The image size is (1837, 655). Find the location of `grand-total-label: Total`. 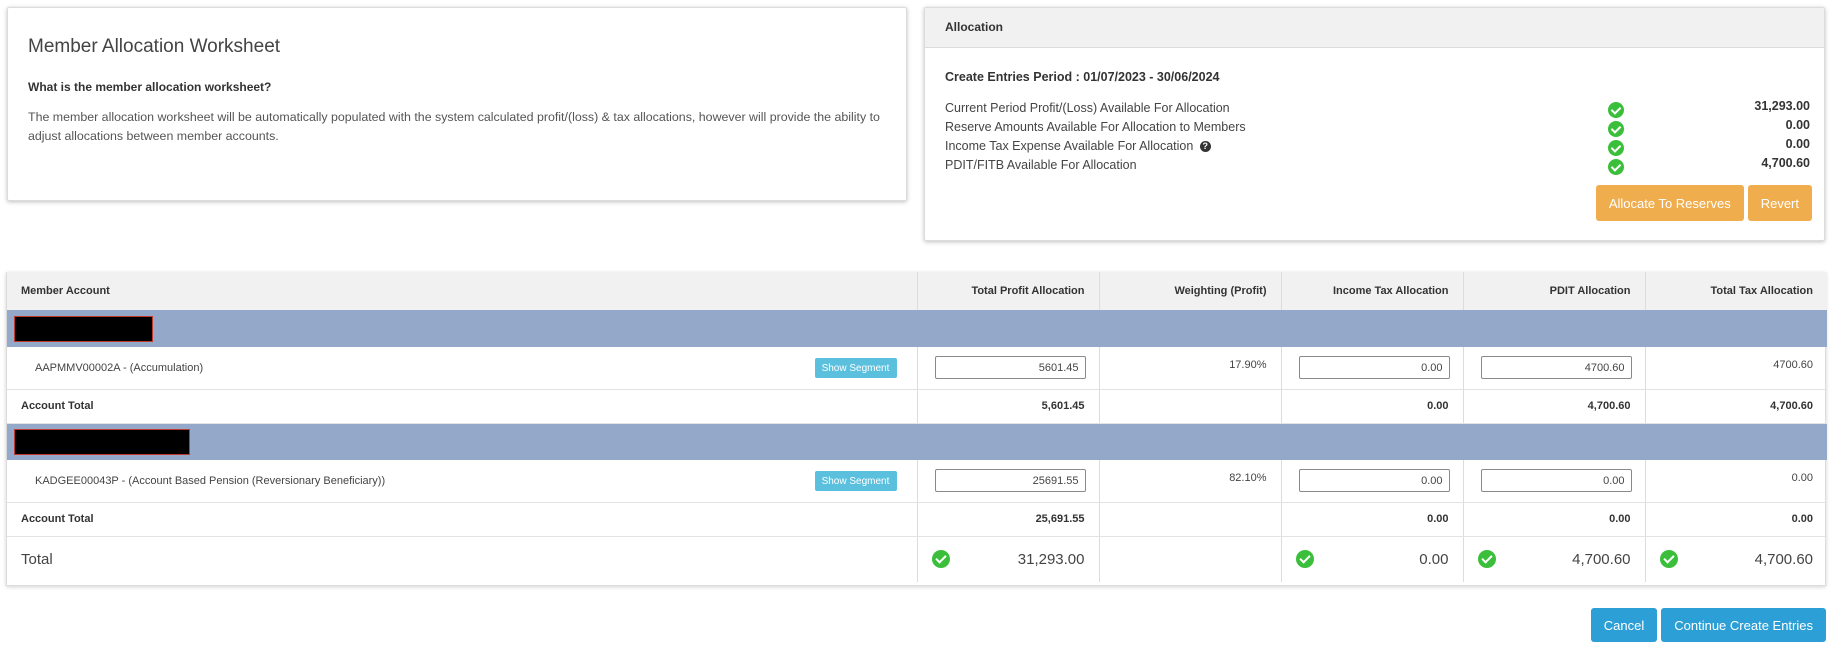

grand-total-label: Total is located at coordinates (37, 559).